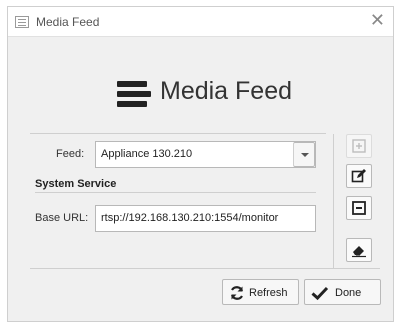  Describe the element at coordinates (304, 154) in the screenshot. I see `chevron-down-icon` at that location.